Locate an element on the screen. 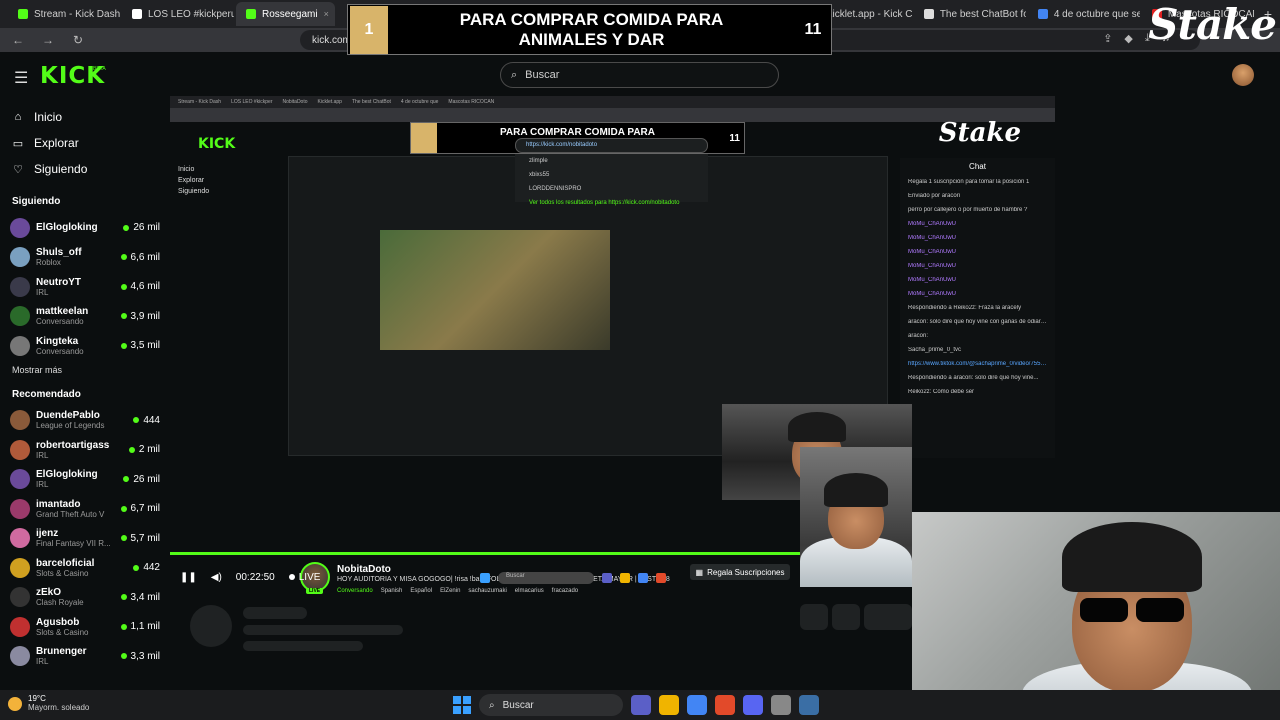  live-dot-icon is located at coordinates (136, 567).